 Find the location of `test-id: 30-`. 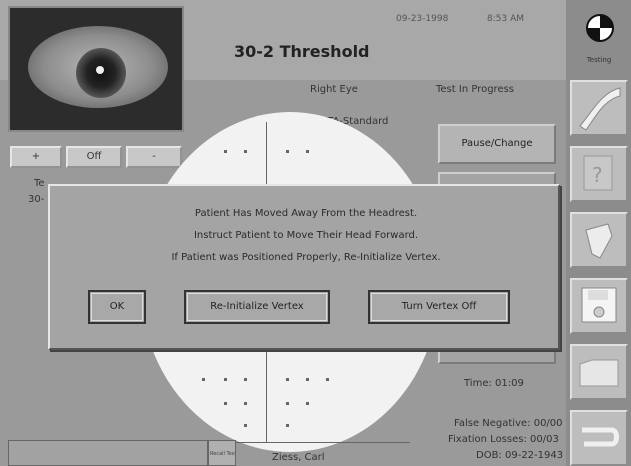

test-id: 30- is located at coordinates (36, 199).